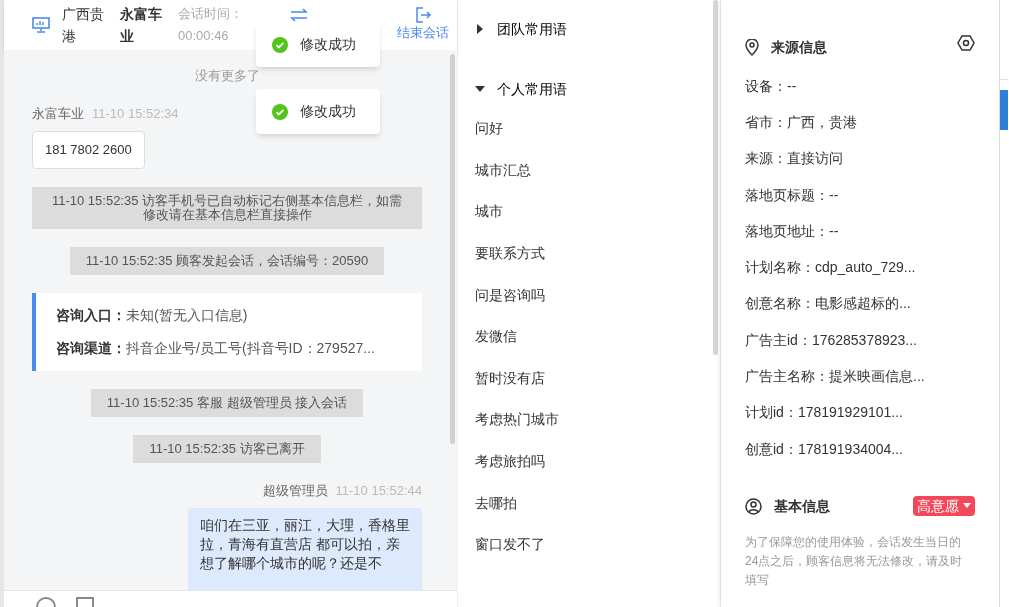  I want to click on section-title: 基本信息, so click(802, 506).